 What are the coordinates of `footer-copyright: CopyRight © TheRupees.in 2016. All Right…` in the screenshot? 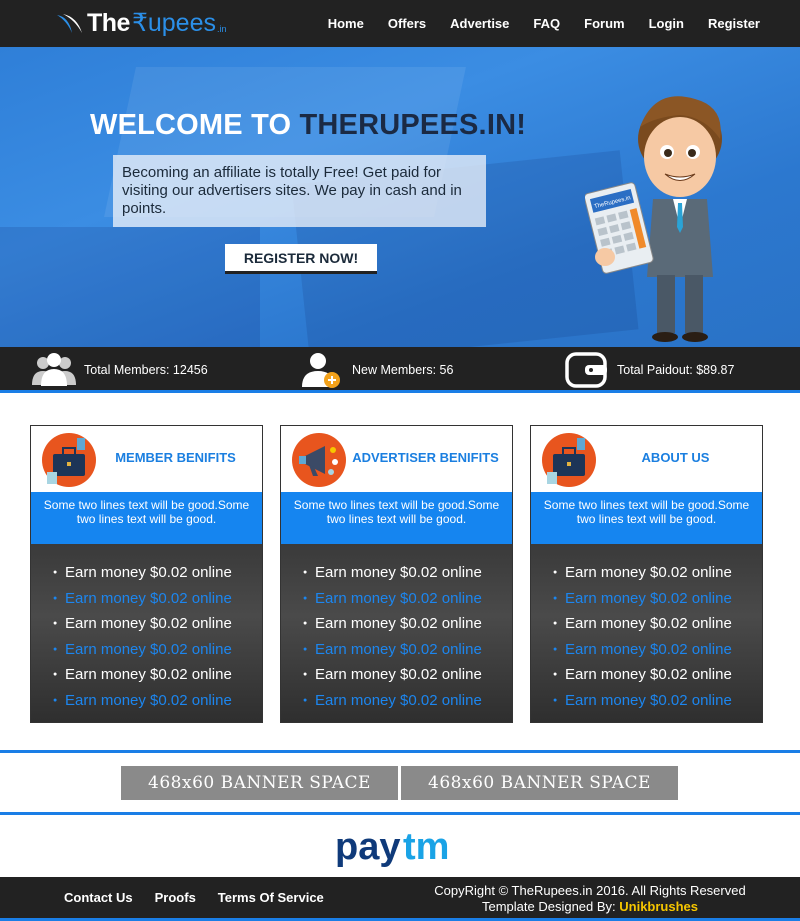 It's located at (590, 899).